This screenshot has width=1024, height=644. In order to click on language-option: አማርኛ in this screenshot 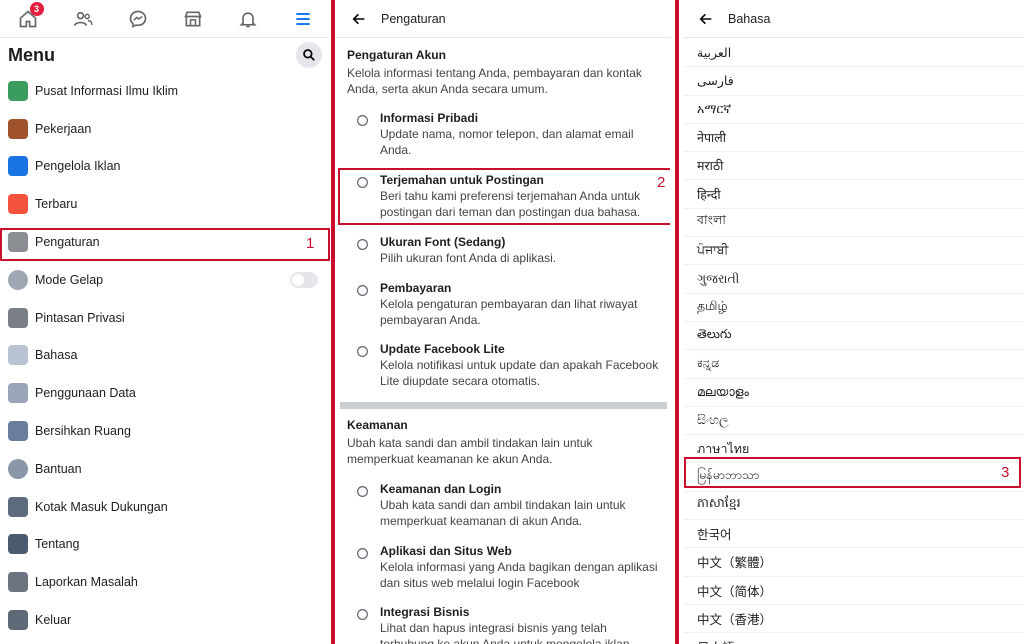, I will do `click(854, 110)`.